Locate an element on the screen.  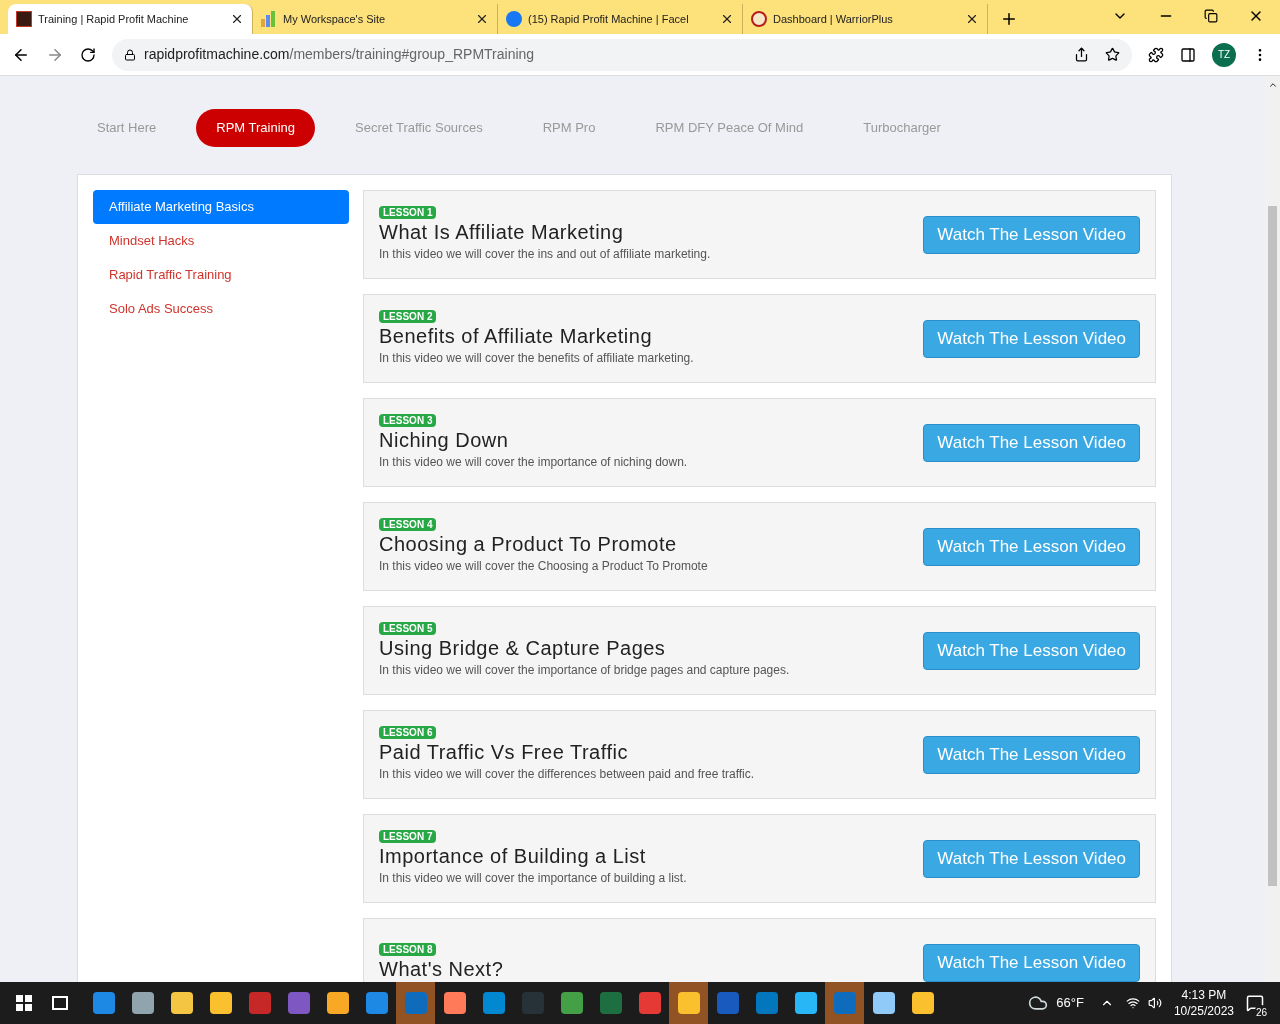
lesson-badge: LESSON 3 is located at coordinates (408, 420).